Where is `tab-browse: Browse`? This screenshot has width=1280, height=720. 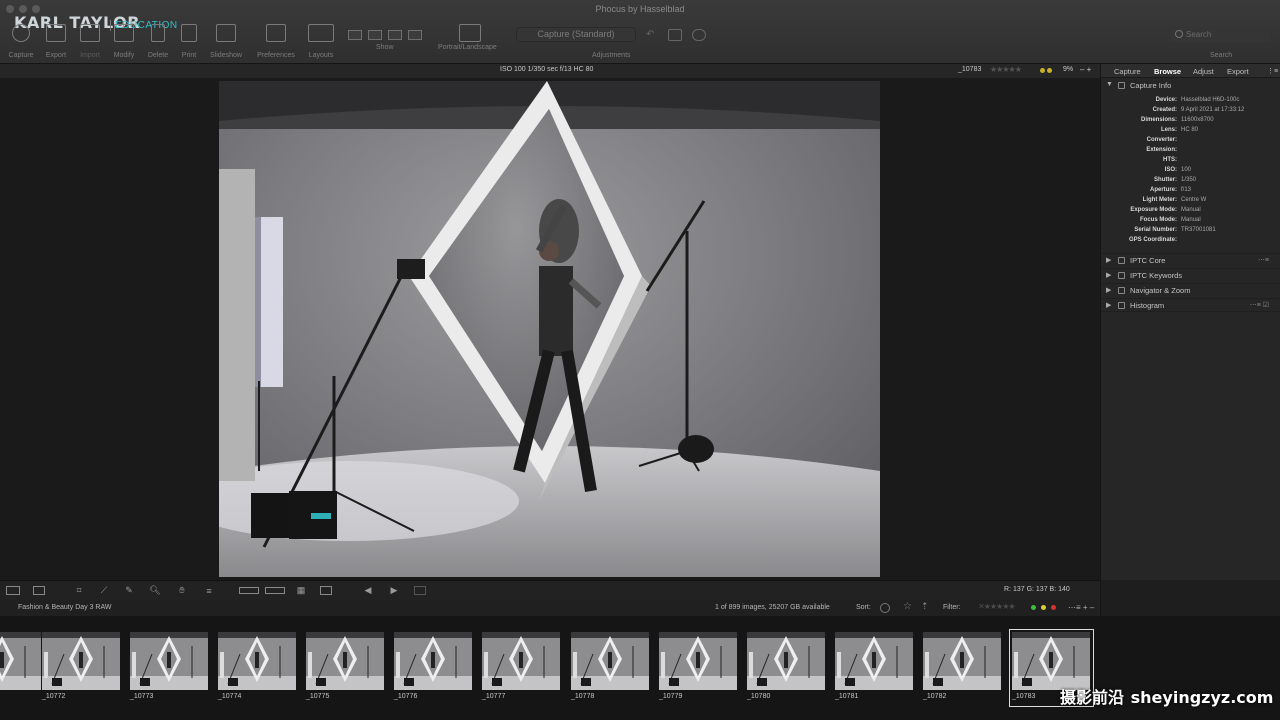 tab-browse: Browse is located at coordinates (1167, 71).